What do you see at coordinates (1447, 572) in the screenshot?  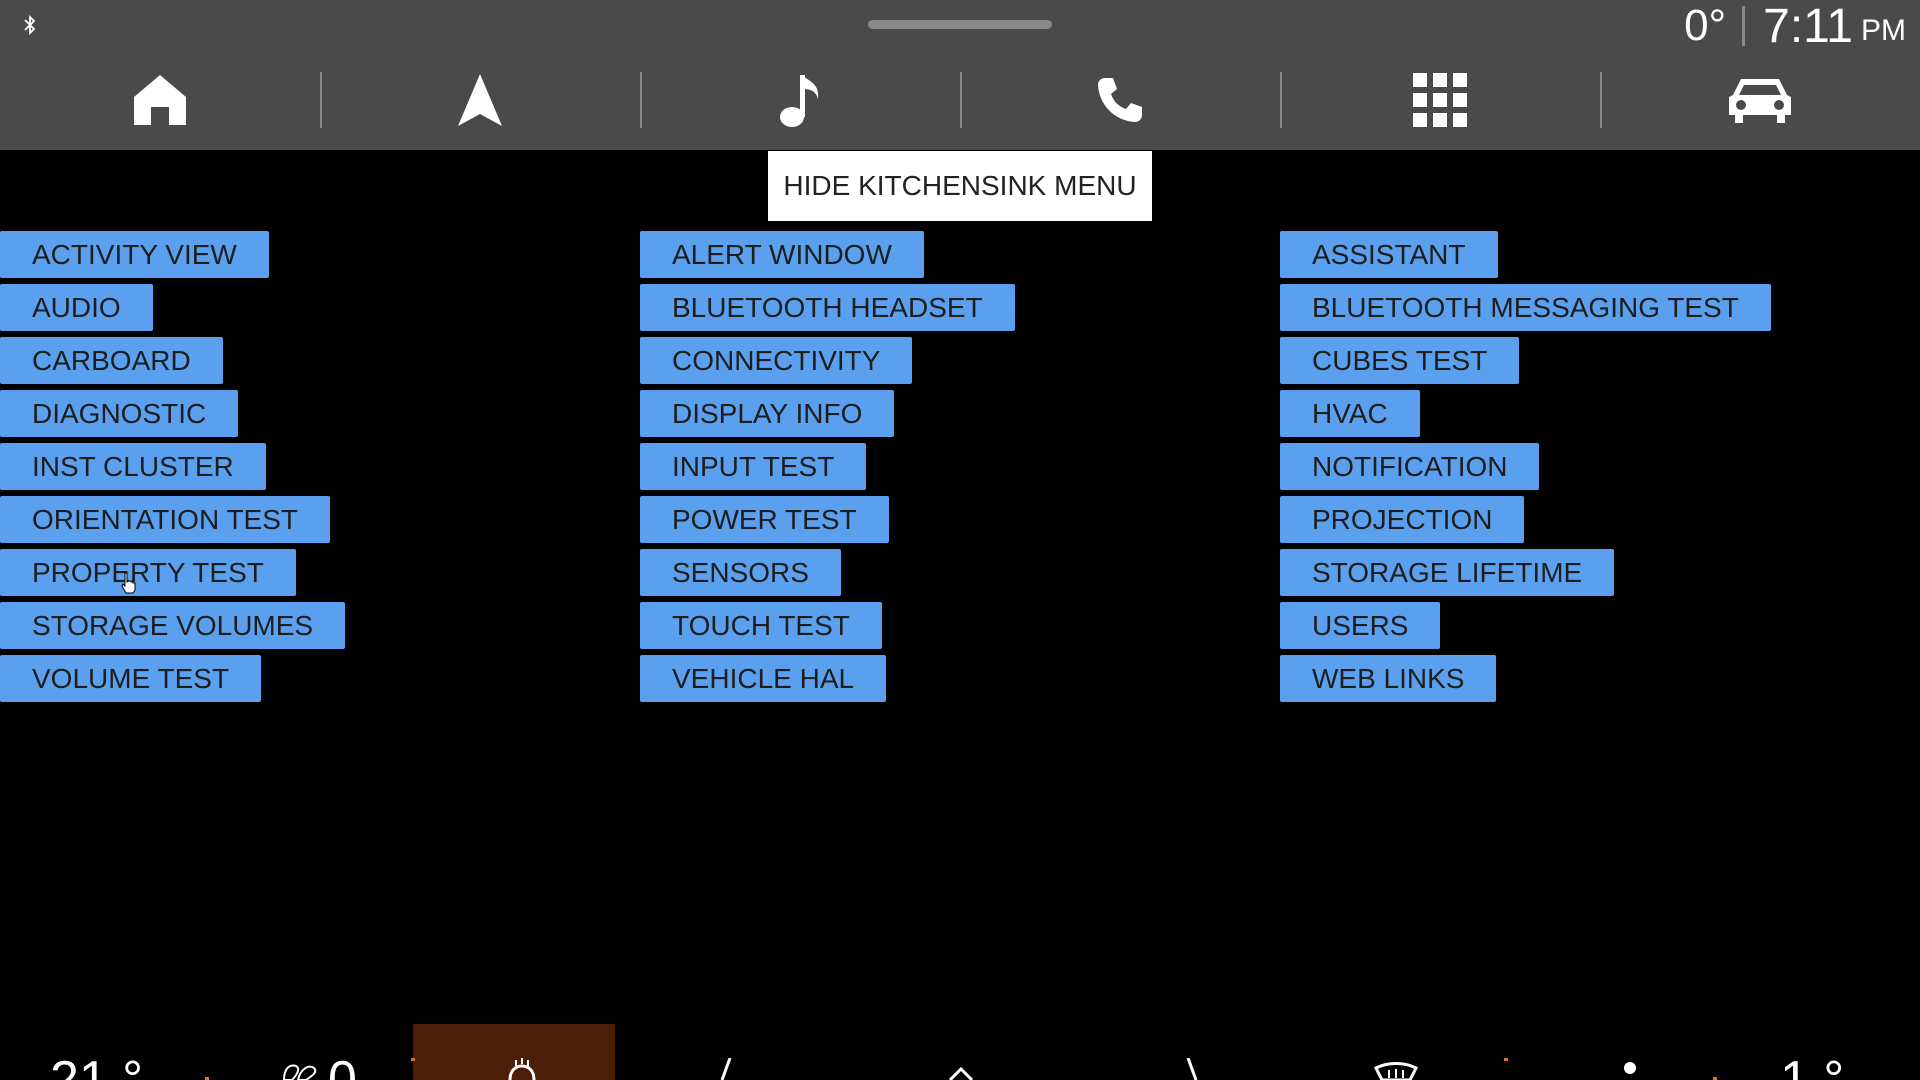 I see `storage-lifetime-button: STORAGE LIFETIME` at bounding box center [1447, 572].